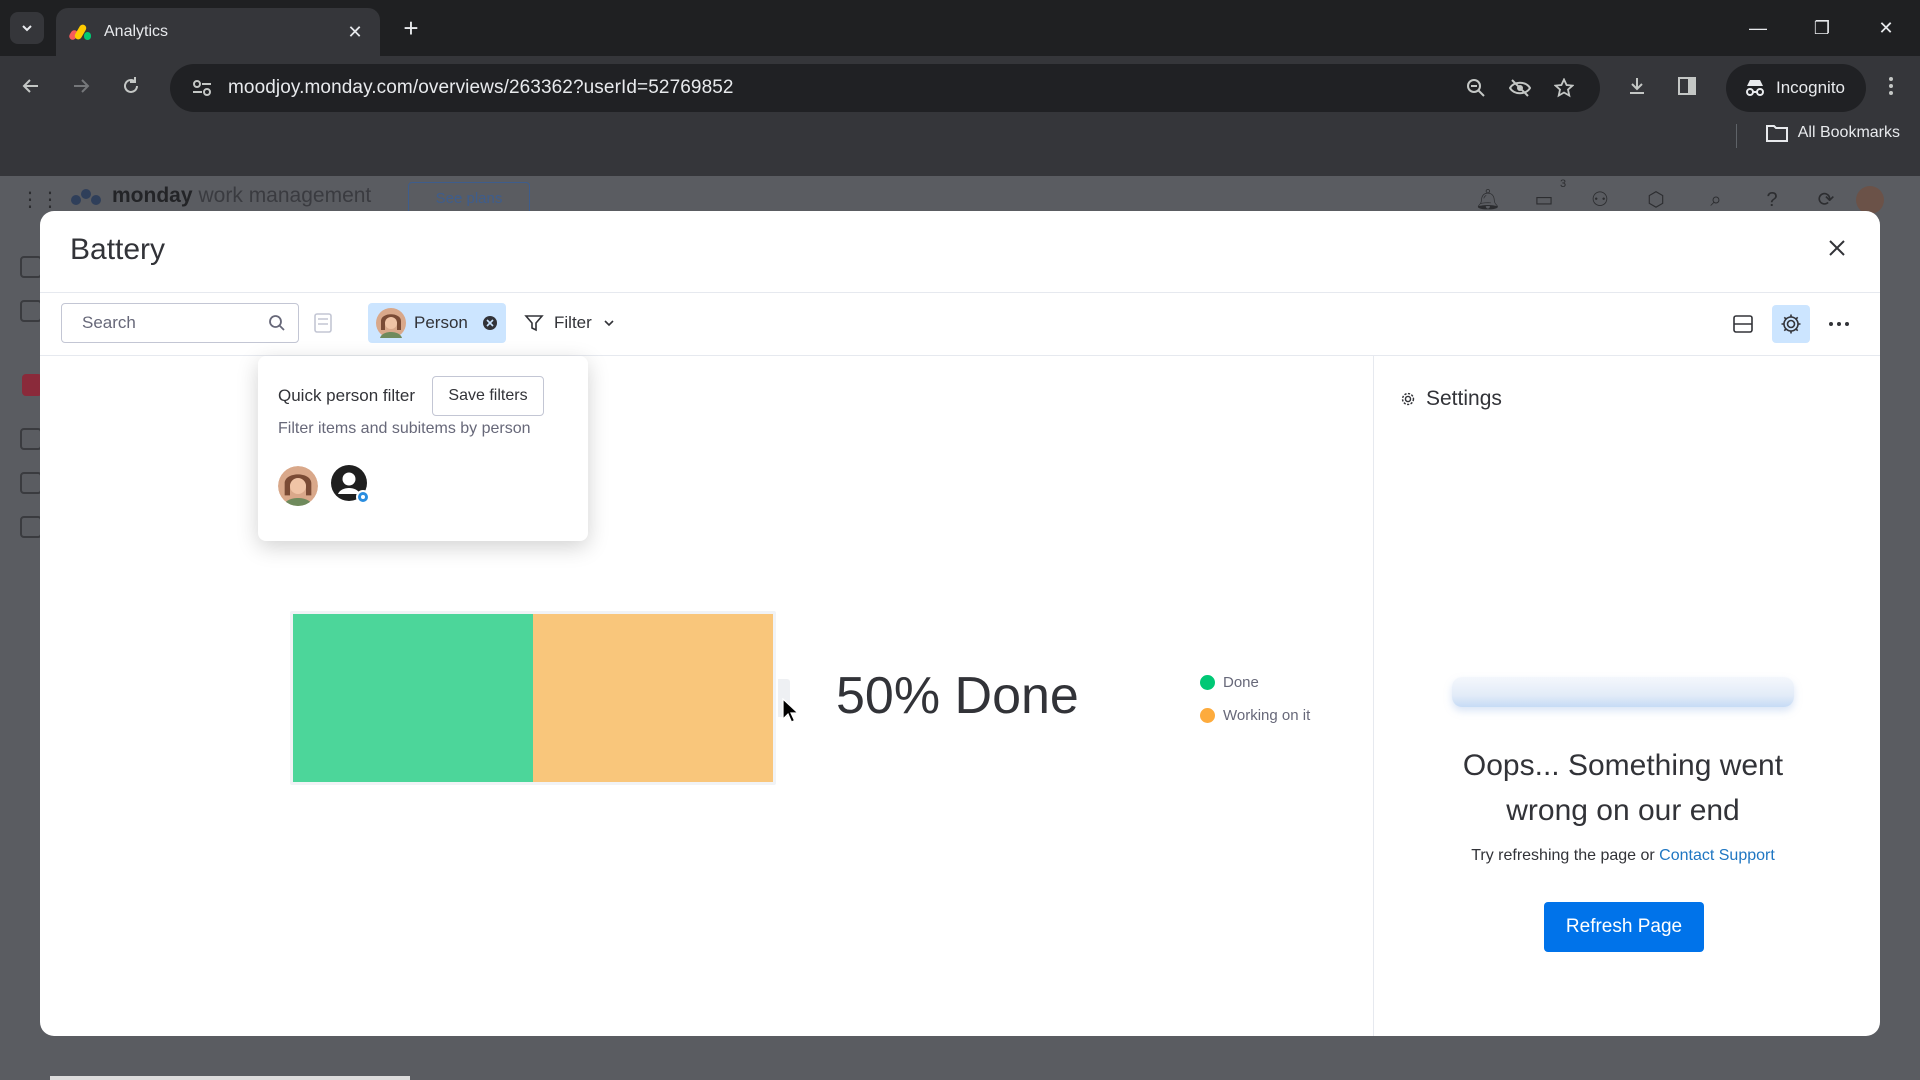 This screenshot has width=1920, height=1080. I want to click on back-button, so click(31, 89).